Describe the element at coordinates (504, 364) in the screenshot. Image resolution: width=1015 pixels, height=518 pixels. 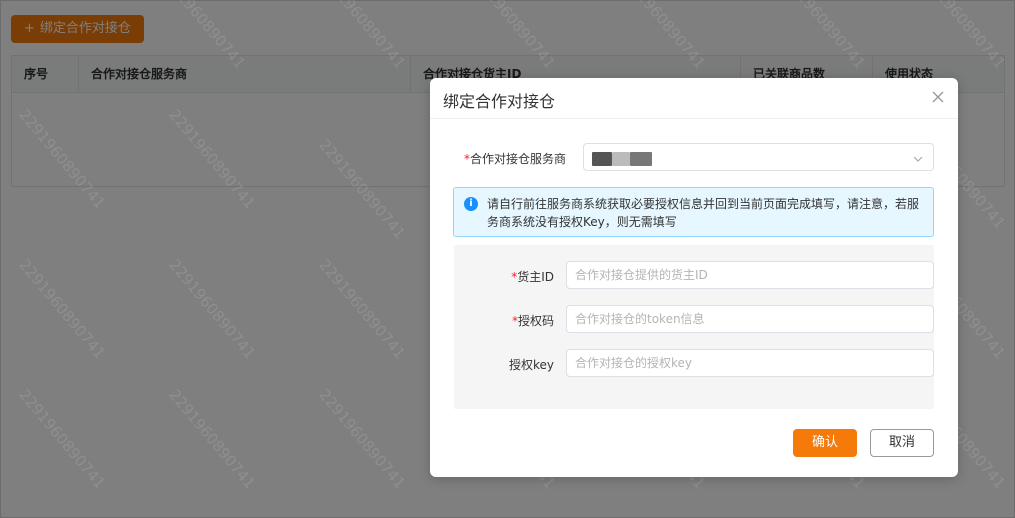
I see `auth-key-label: 授权key` at that location.